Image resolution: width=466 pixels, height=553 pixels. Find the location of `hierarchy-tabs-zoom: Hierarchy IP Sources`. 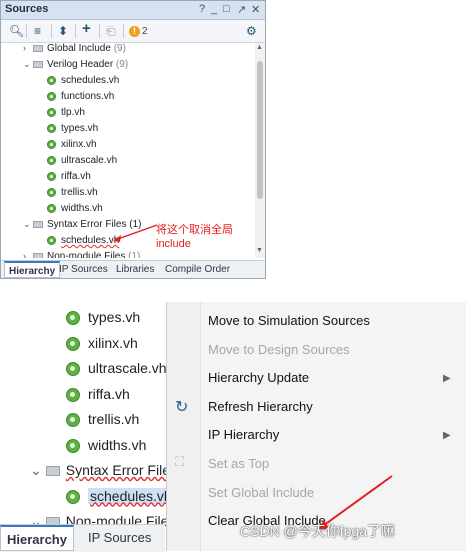

hierarchy-tabs-zoom: Hierarchy IP Sources is located at coordinates (82, 538).